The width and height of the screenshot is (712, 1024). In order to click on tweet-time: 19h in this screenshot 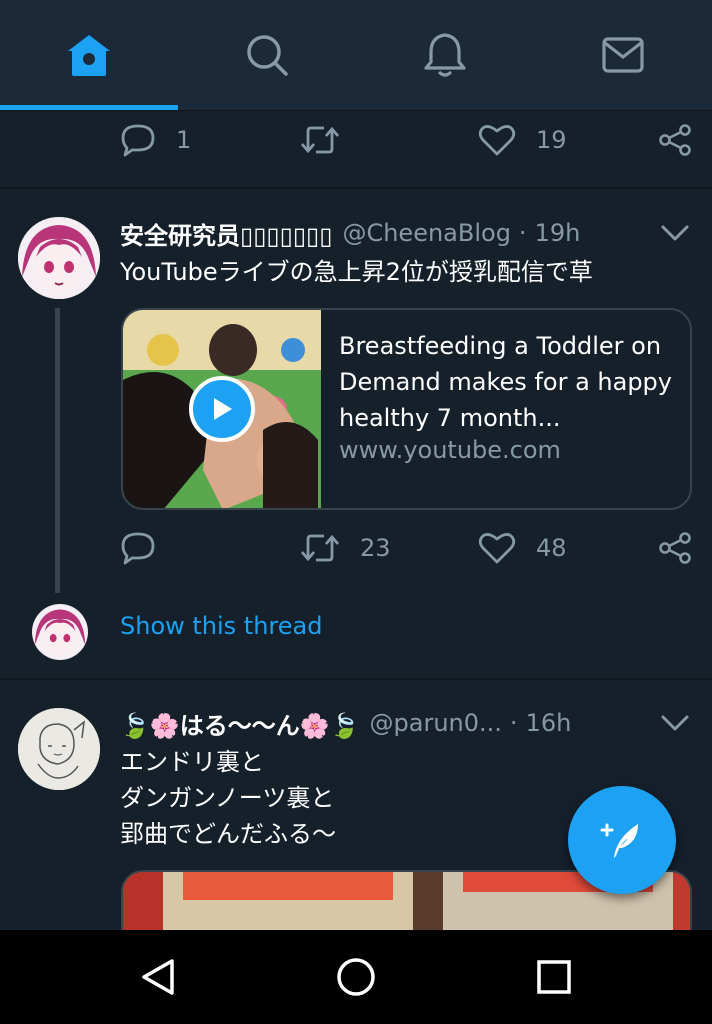, I will do `click(557, 233)`.